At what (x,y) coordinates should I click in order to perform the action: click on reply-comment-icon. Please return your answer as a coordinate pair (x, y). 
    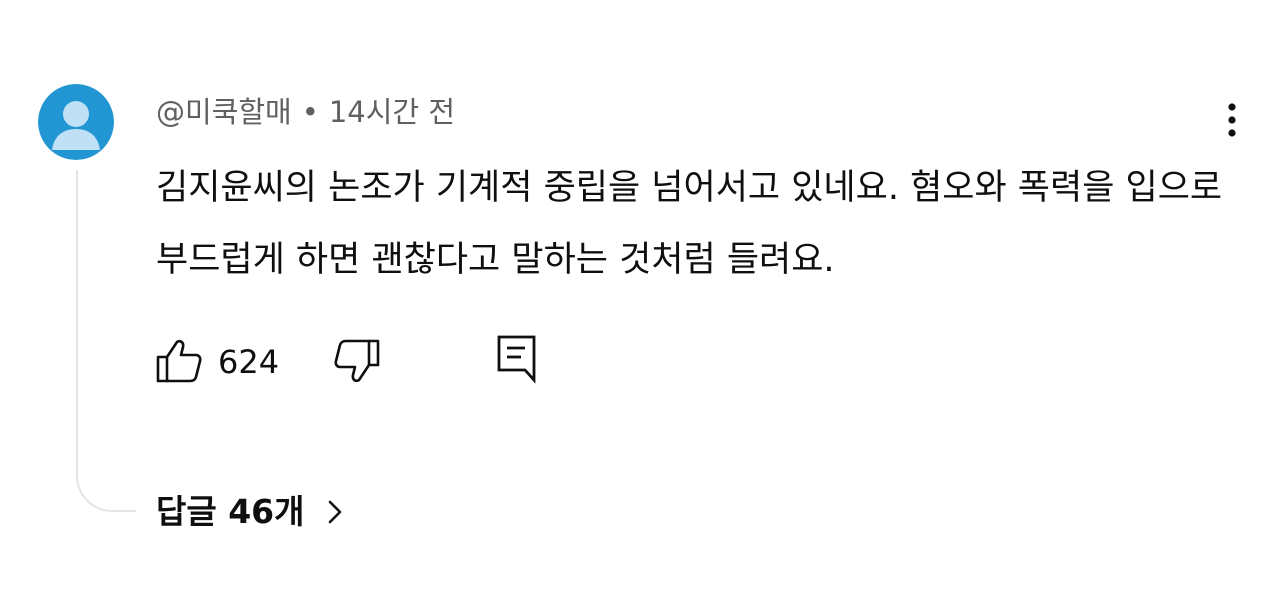
    Looking at the image, I should click on (516, 359).